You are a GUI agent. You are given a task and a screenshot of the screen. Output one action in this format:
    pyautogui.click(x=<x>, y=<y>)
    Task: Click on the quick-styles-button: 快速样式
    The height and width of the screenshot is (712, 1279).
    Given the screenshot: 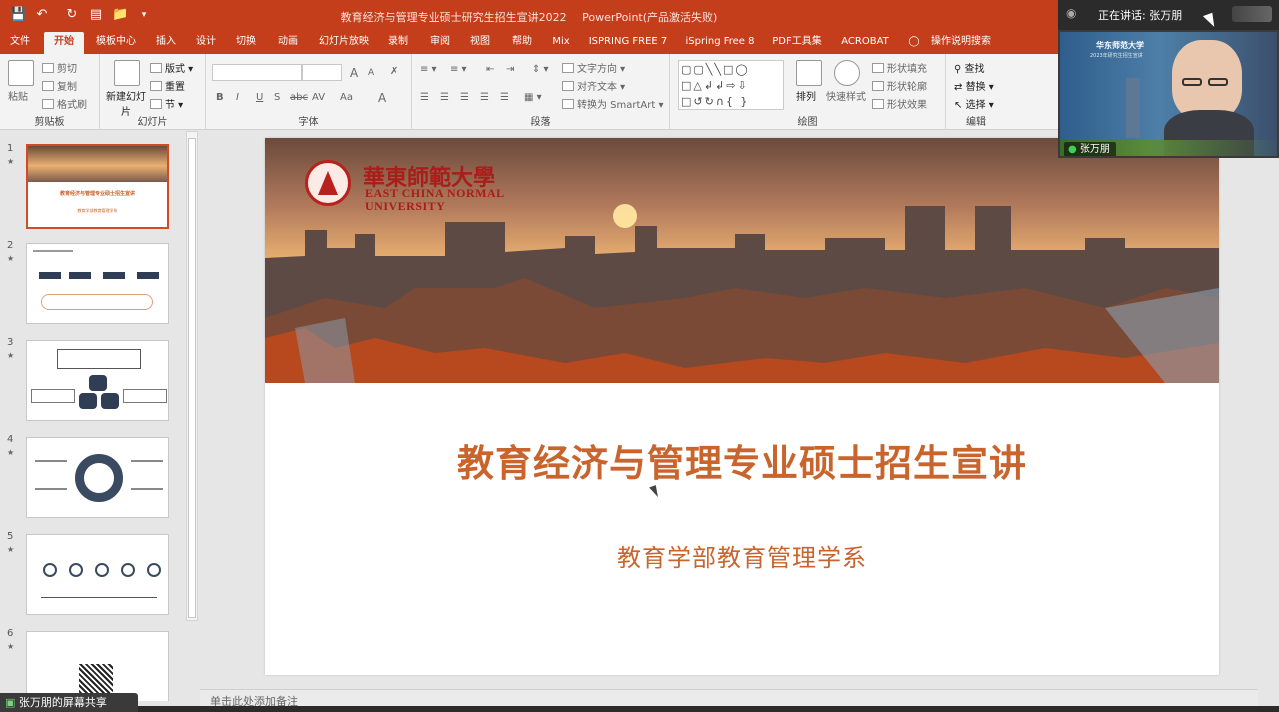 What is the action you would take?
    pyautogui.click(x=846, y=95)
    